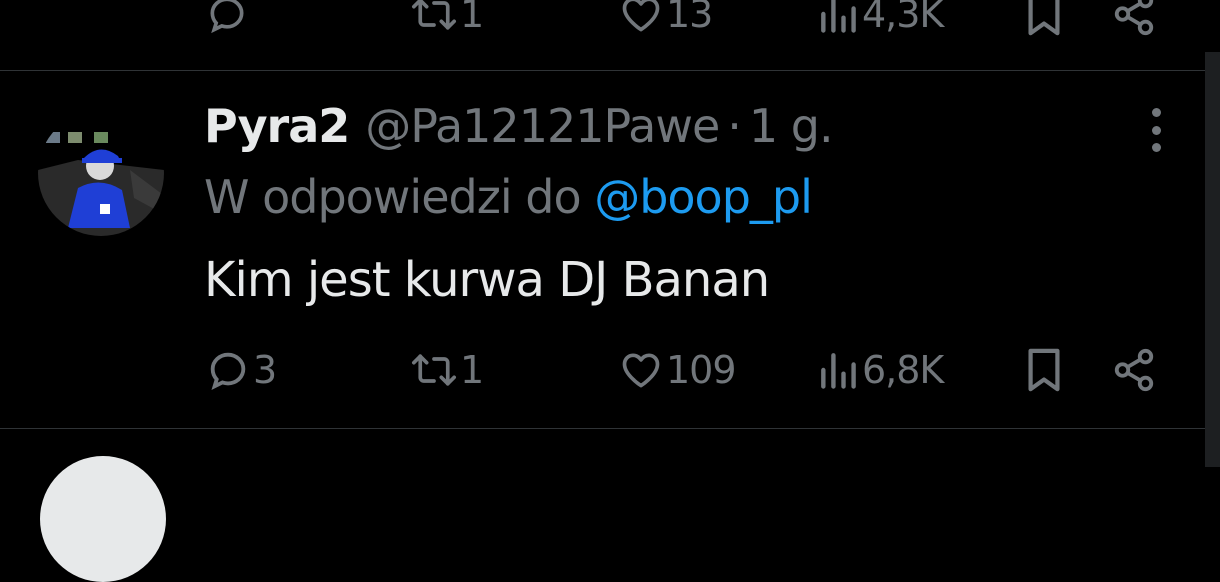 The height and width of the screenshot is (582, 1220). What do you see at coordinates (265, 370) in the screenshot?
I see `reply-count: 3` at bounding box center [265, 370].